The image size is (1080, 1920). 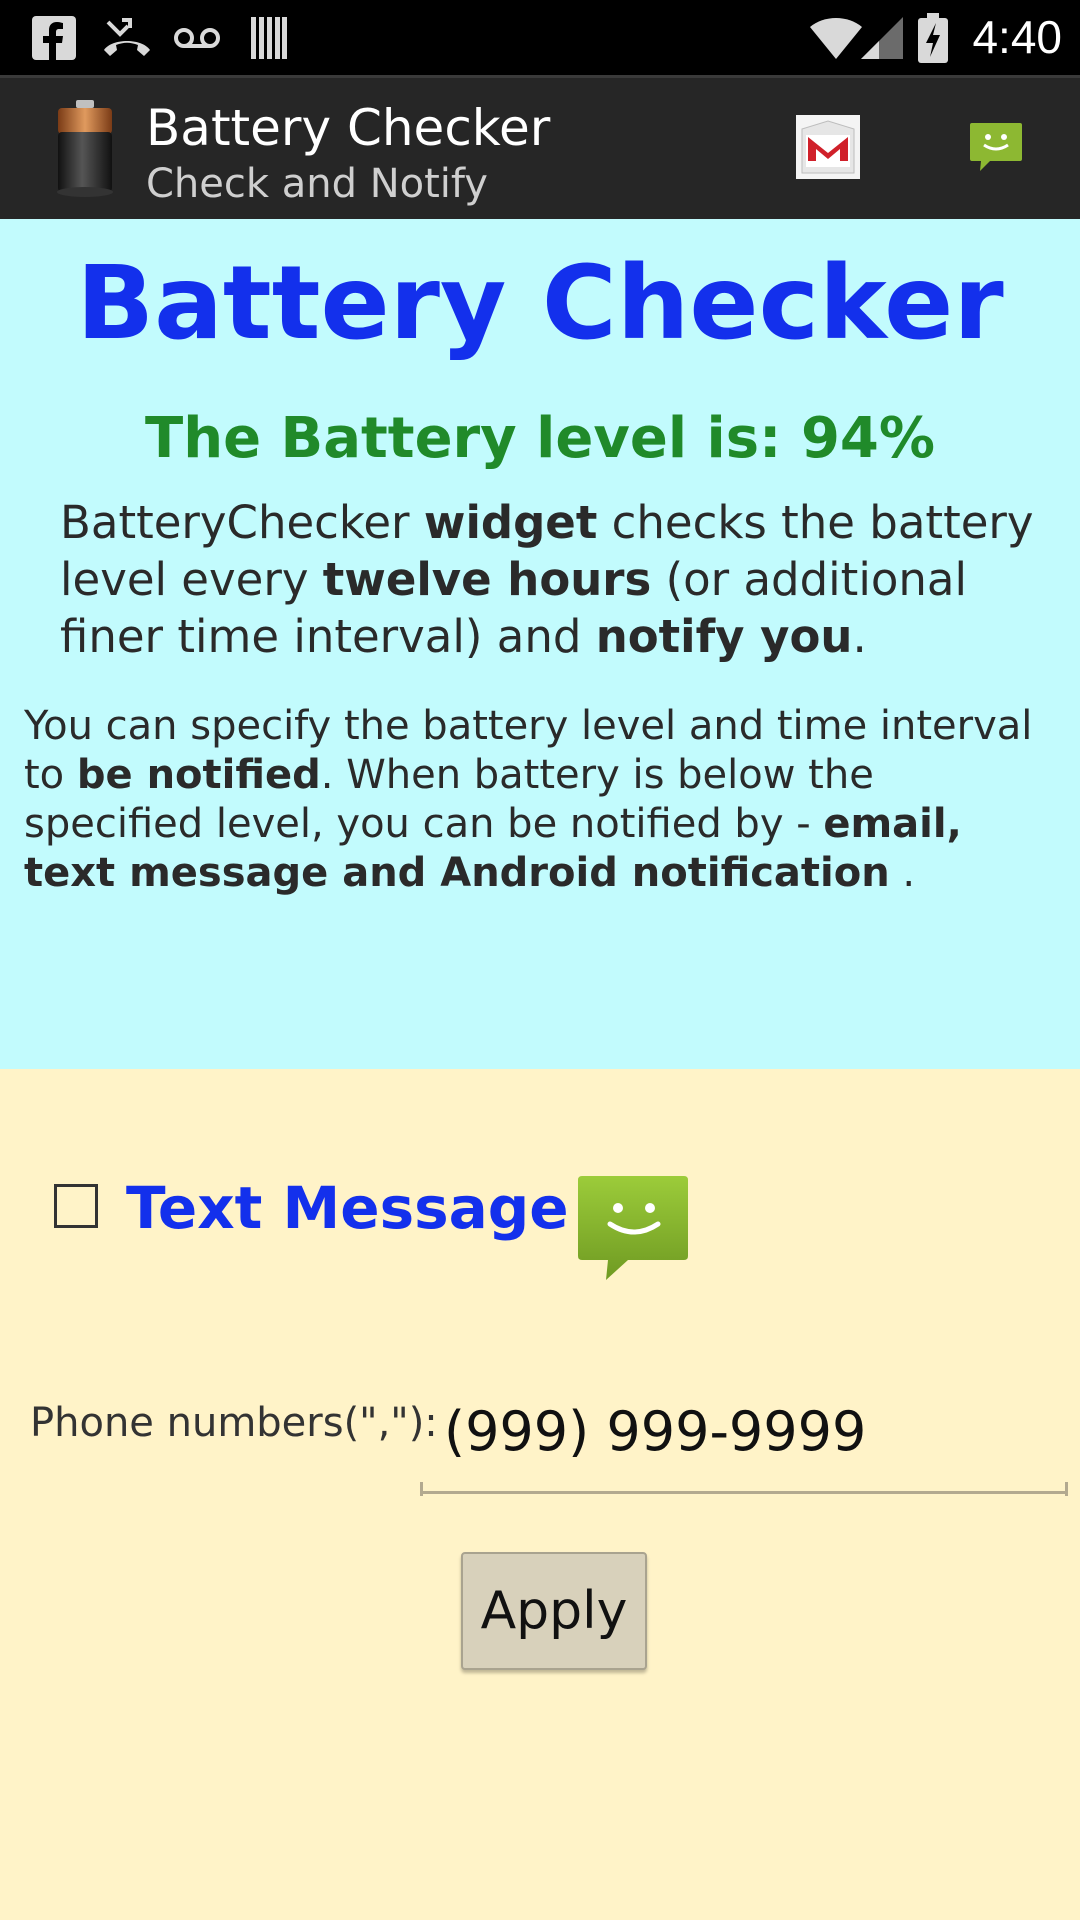 I want to click on app-subtitle: Check and Notify, so click(x=317, y=184).